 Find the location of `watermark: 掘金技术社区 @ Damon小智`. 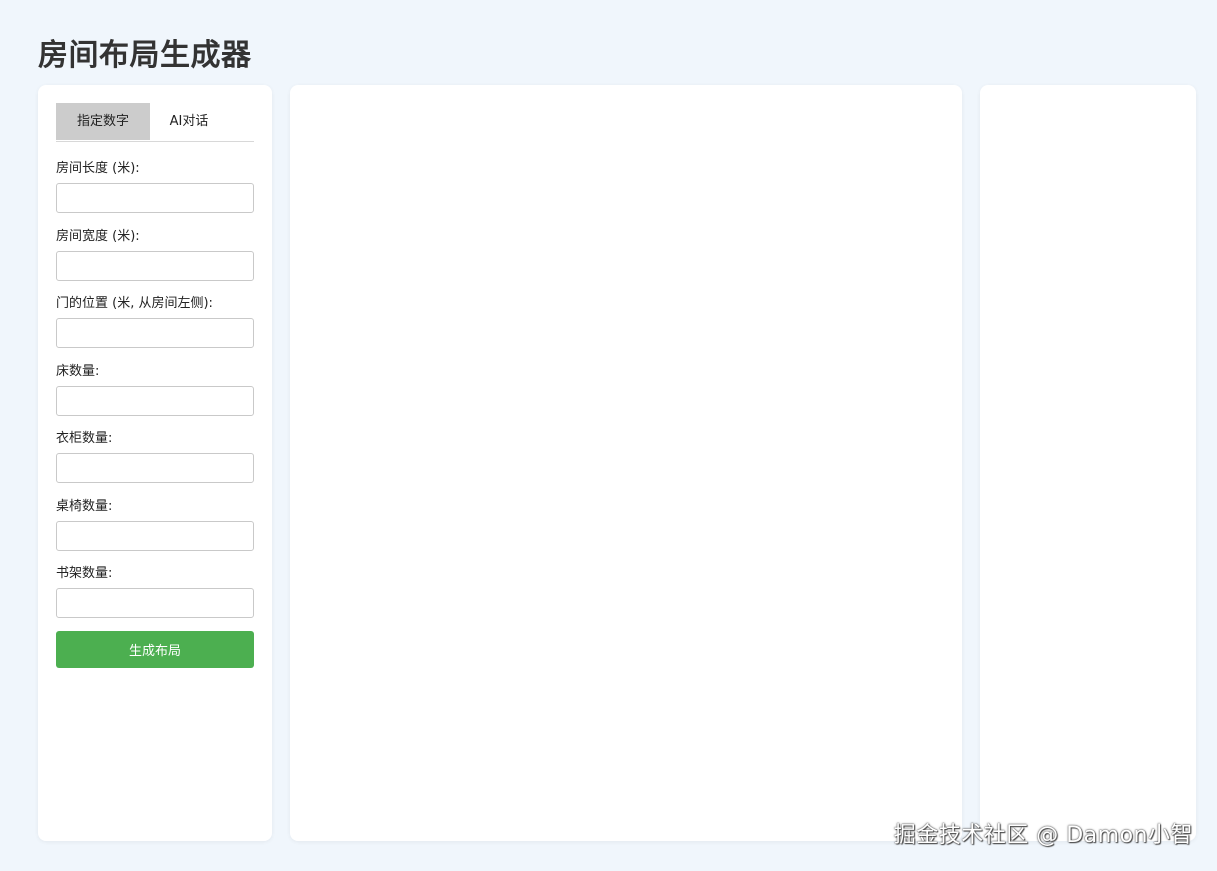

watermark: 掘金技术社区 @ Damon小智 is located at coordinates (1043, 835).